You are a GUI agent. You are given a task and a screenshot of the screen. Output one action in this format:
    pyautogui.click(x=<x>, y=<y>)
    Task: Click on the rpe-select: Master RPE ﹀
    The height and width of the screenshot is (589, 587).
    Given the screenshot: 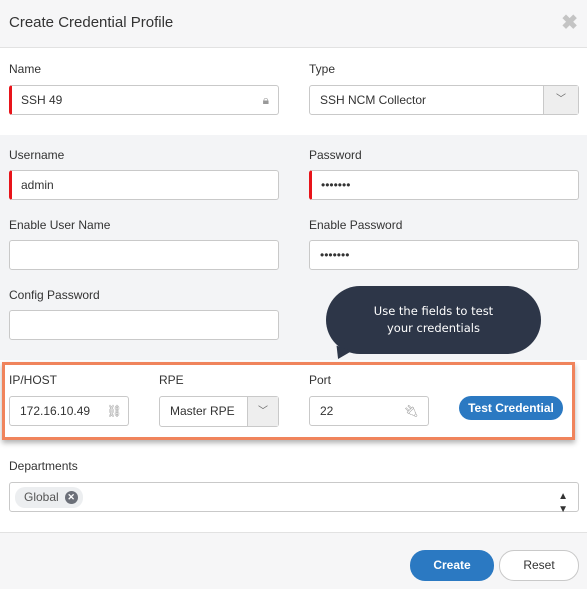 What is the action you would take?
    pyautogui.click(x=219, y=411)
    